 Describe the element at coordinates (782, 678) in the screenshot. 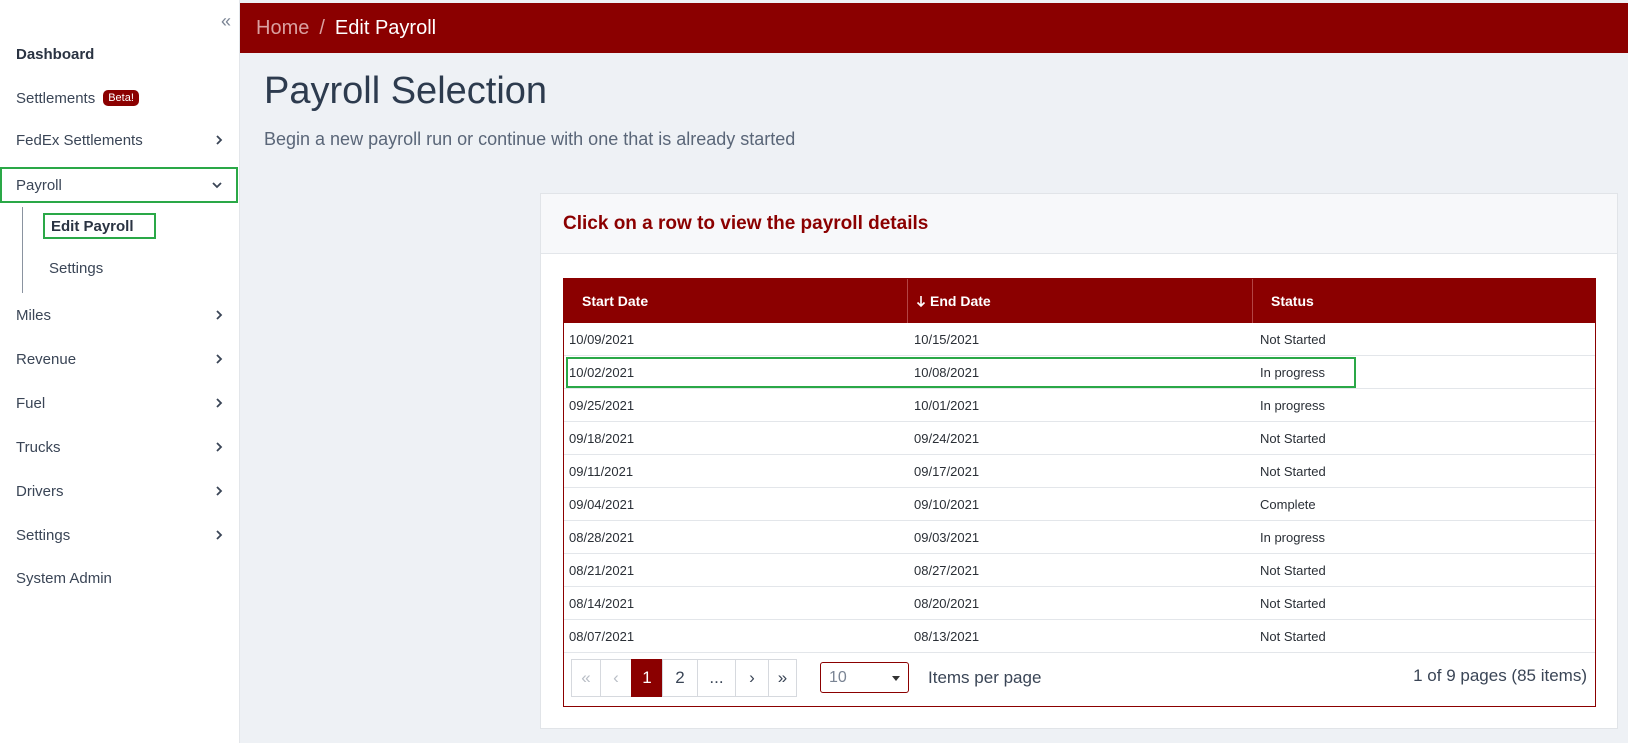

I see `pager-last-button: »` at that location.